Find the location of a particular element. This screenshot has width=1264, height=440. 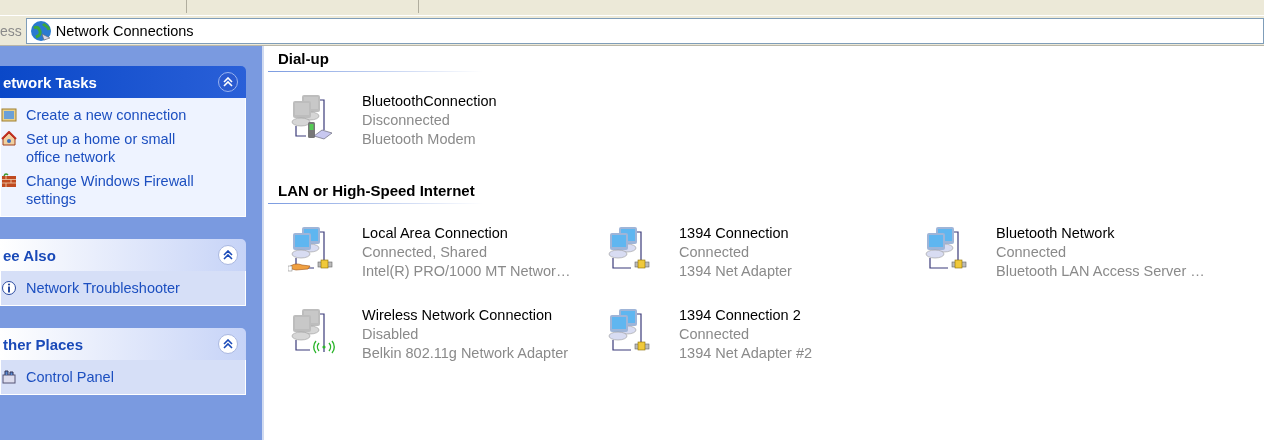

connection-name: Wireless Network Connection is located at coordinates (465, 315).